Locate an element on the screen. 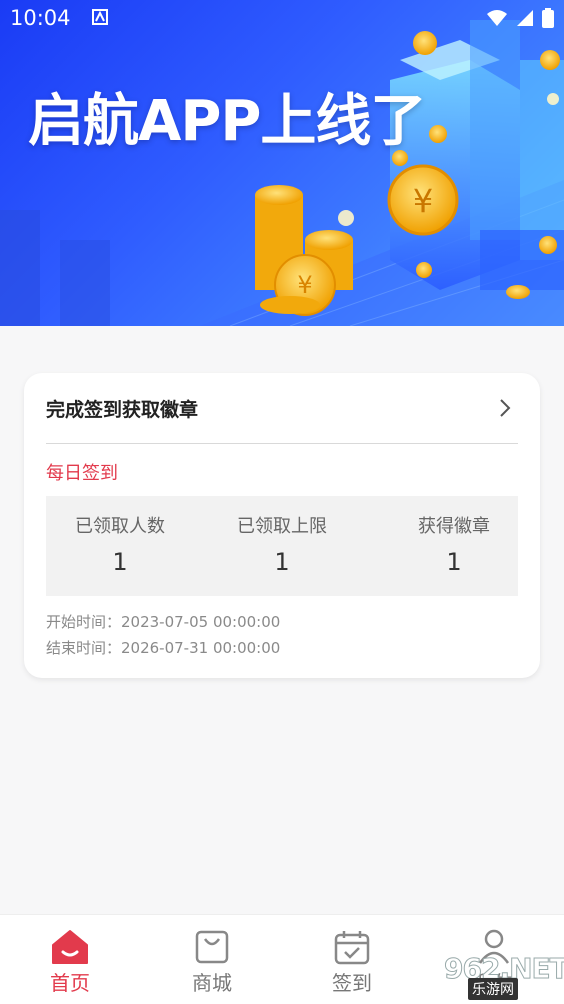 The height and width of the screenshot is (1004, 564). status-time: 10:04 is located at coordinates (40, 18).